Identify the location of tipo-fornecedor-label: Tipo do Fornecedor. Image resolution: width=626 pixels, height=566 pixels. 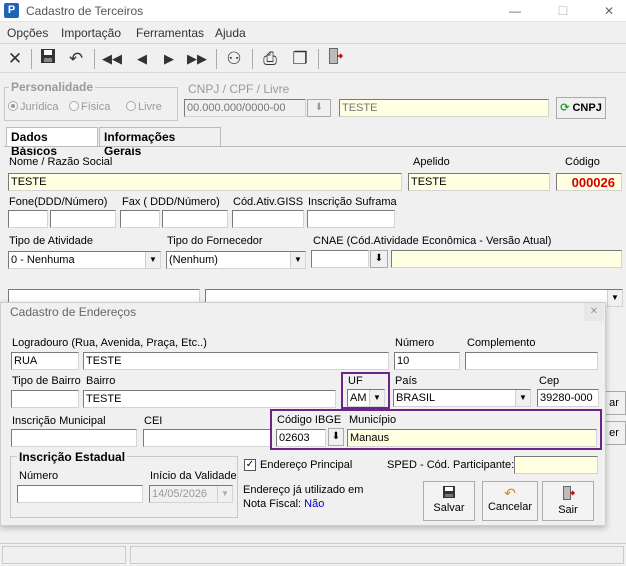
(215, 241).